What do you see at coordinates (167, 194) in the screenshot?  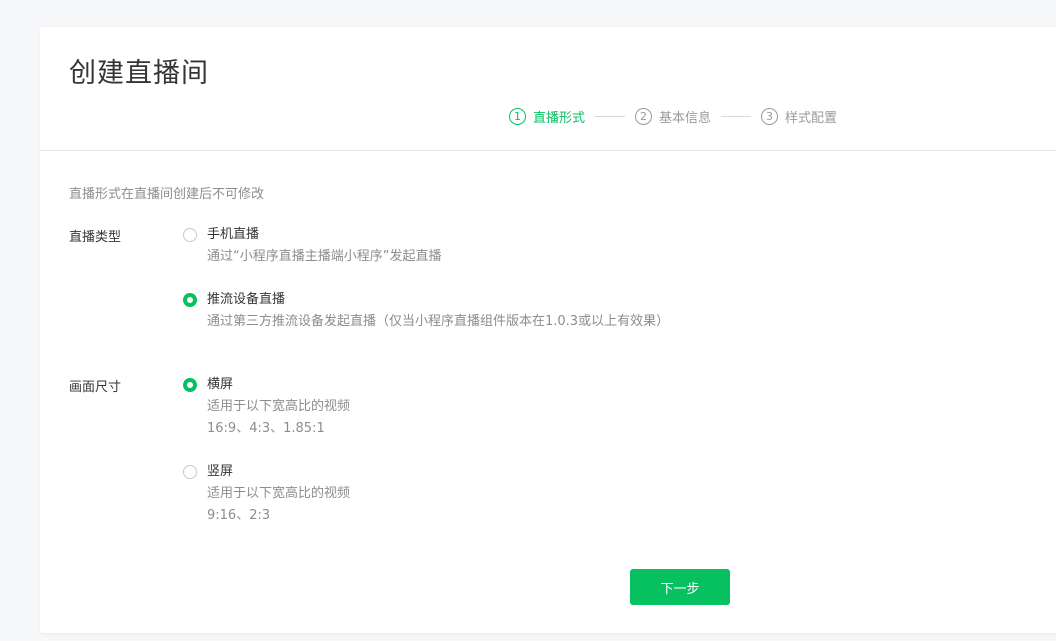 I see `notice-text: 直播形式在直播间创建后不可修改` at bounding box center [167, 194].